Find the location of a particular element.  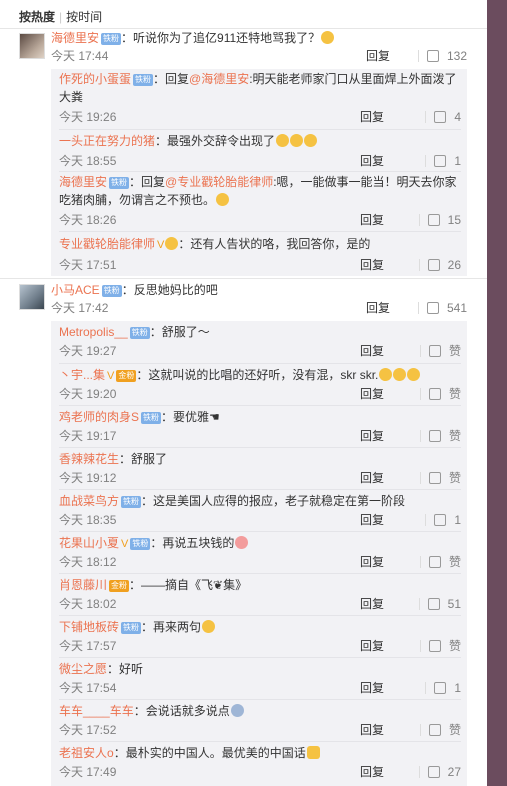

reply-username: 车车____车车 is located at coordinates (96, 711).